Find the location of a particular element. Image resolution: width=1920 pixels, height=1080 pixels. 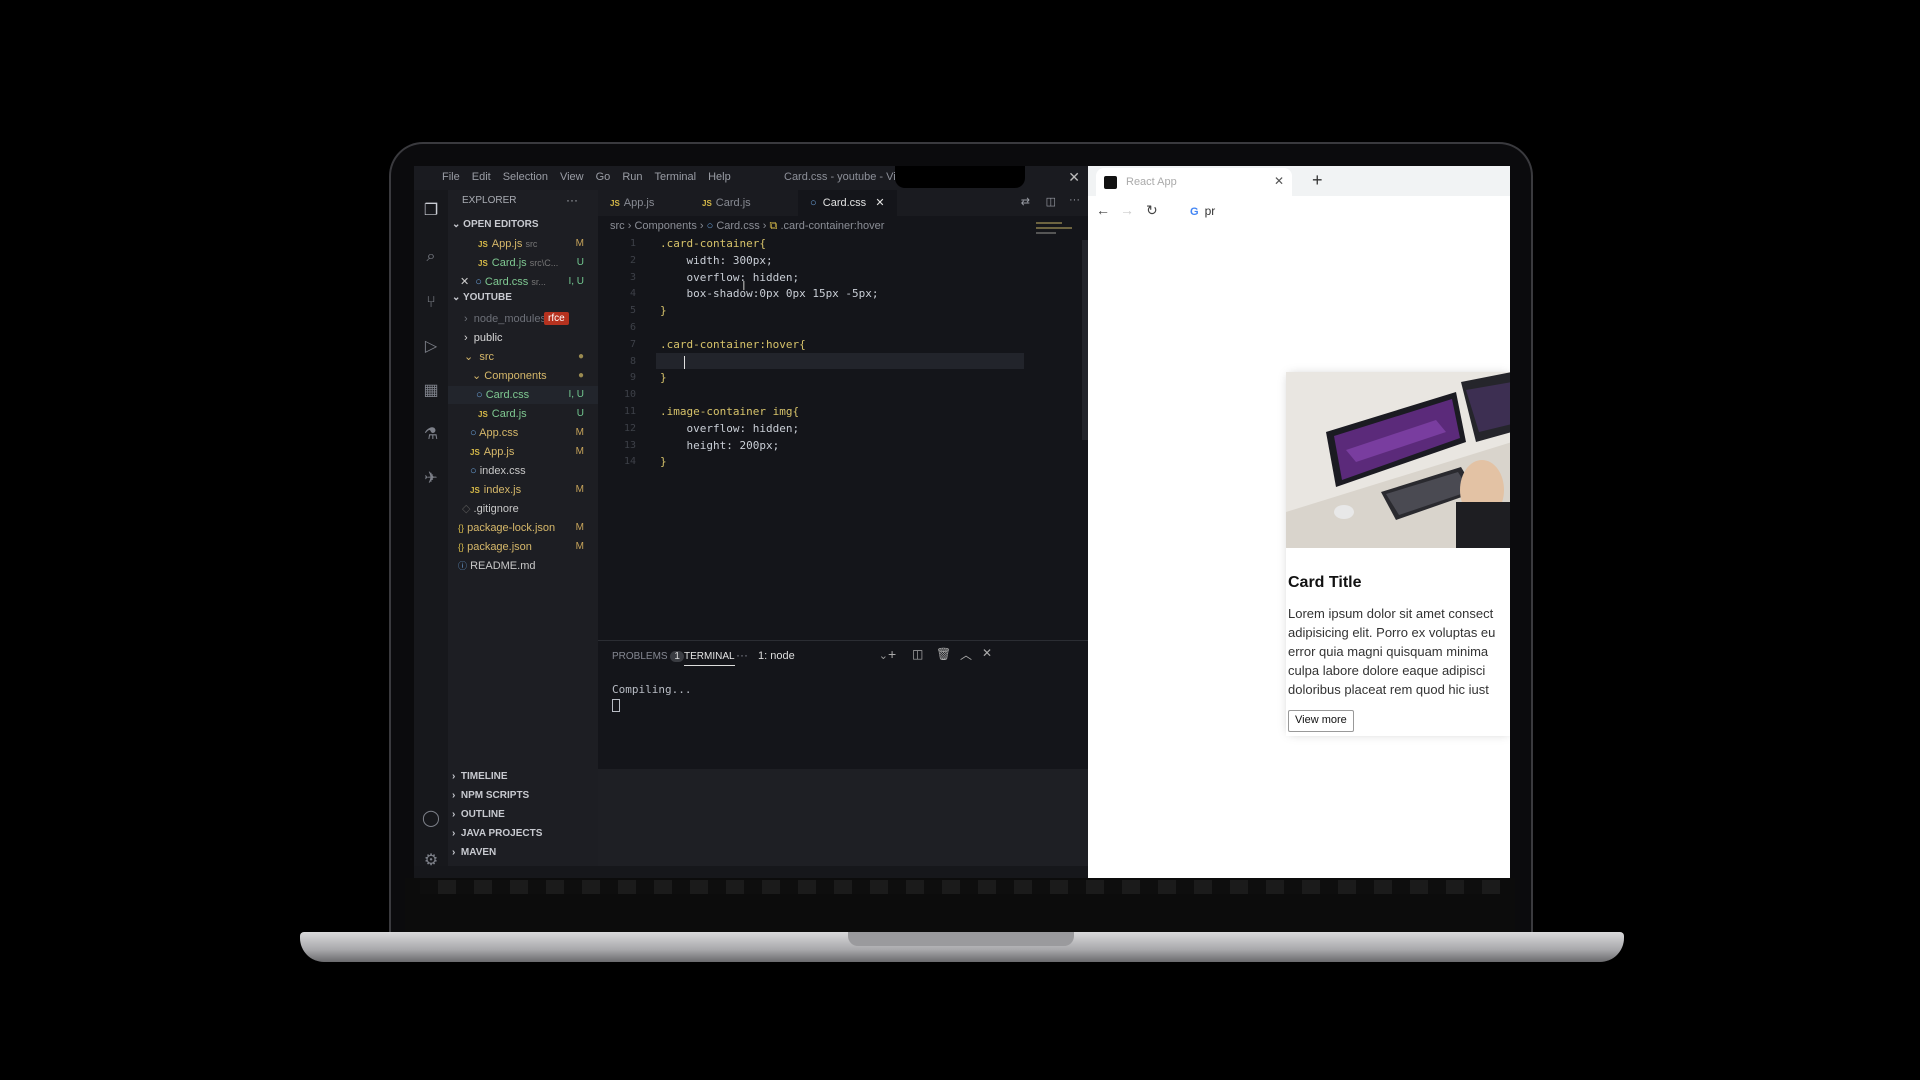

remote-icon: ✈ is located at coordinates (431, 479).